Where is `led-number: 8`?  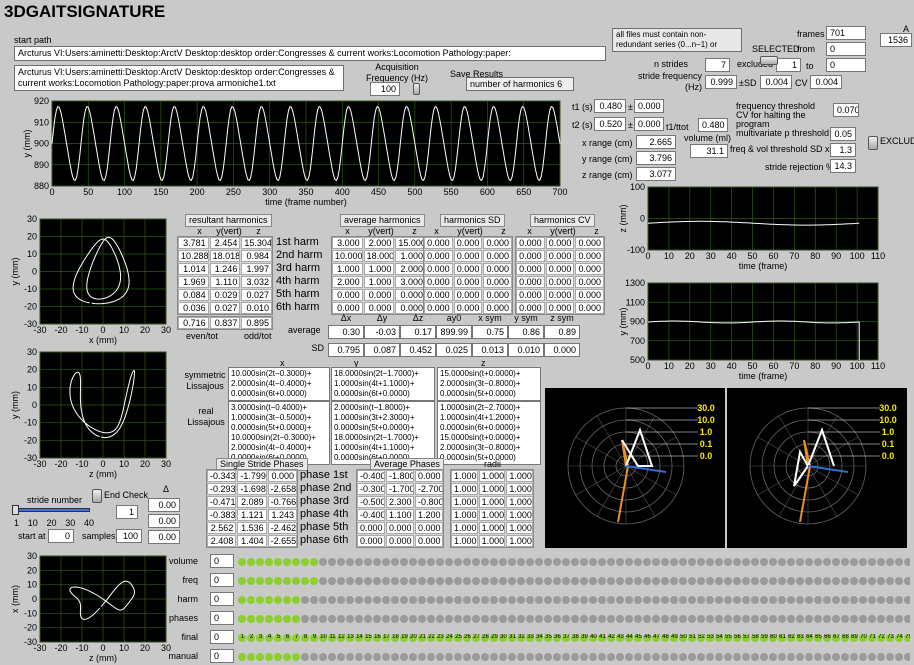
led-number: 8 is located at coordinates (305, 637).